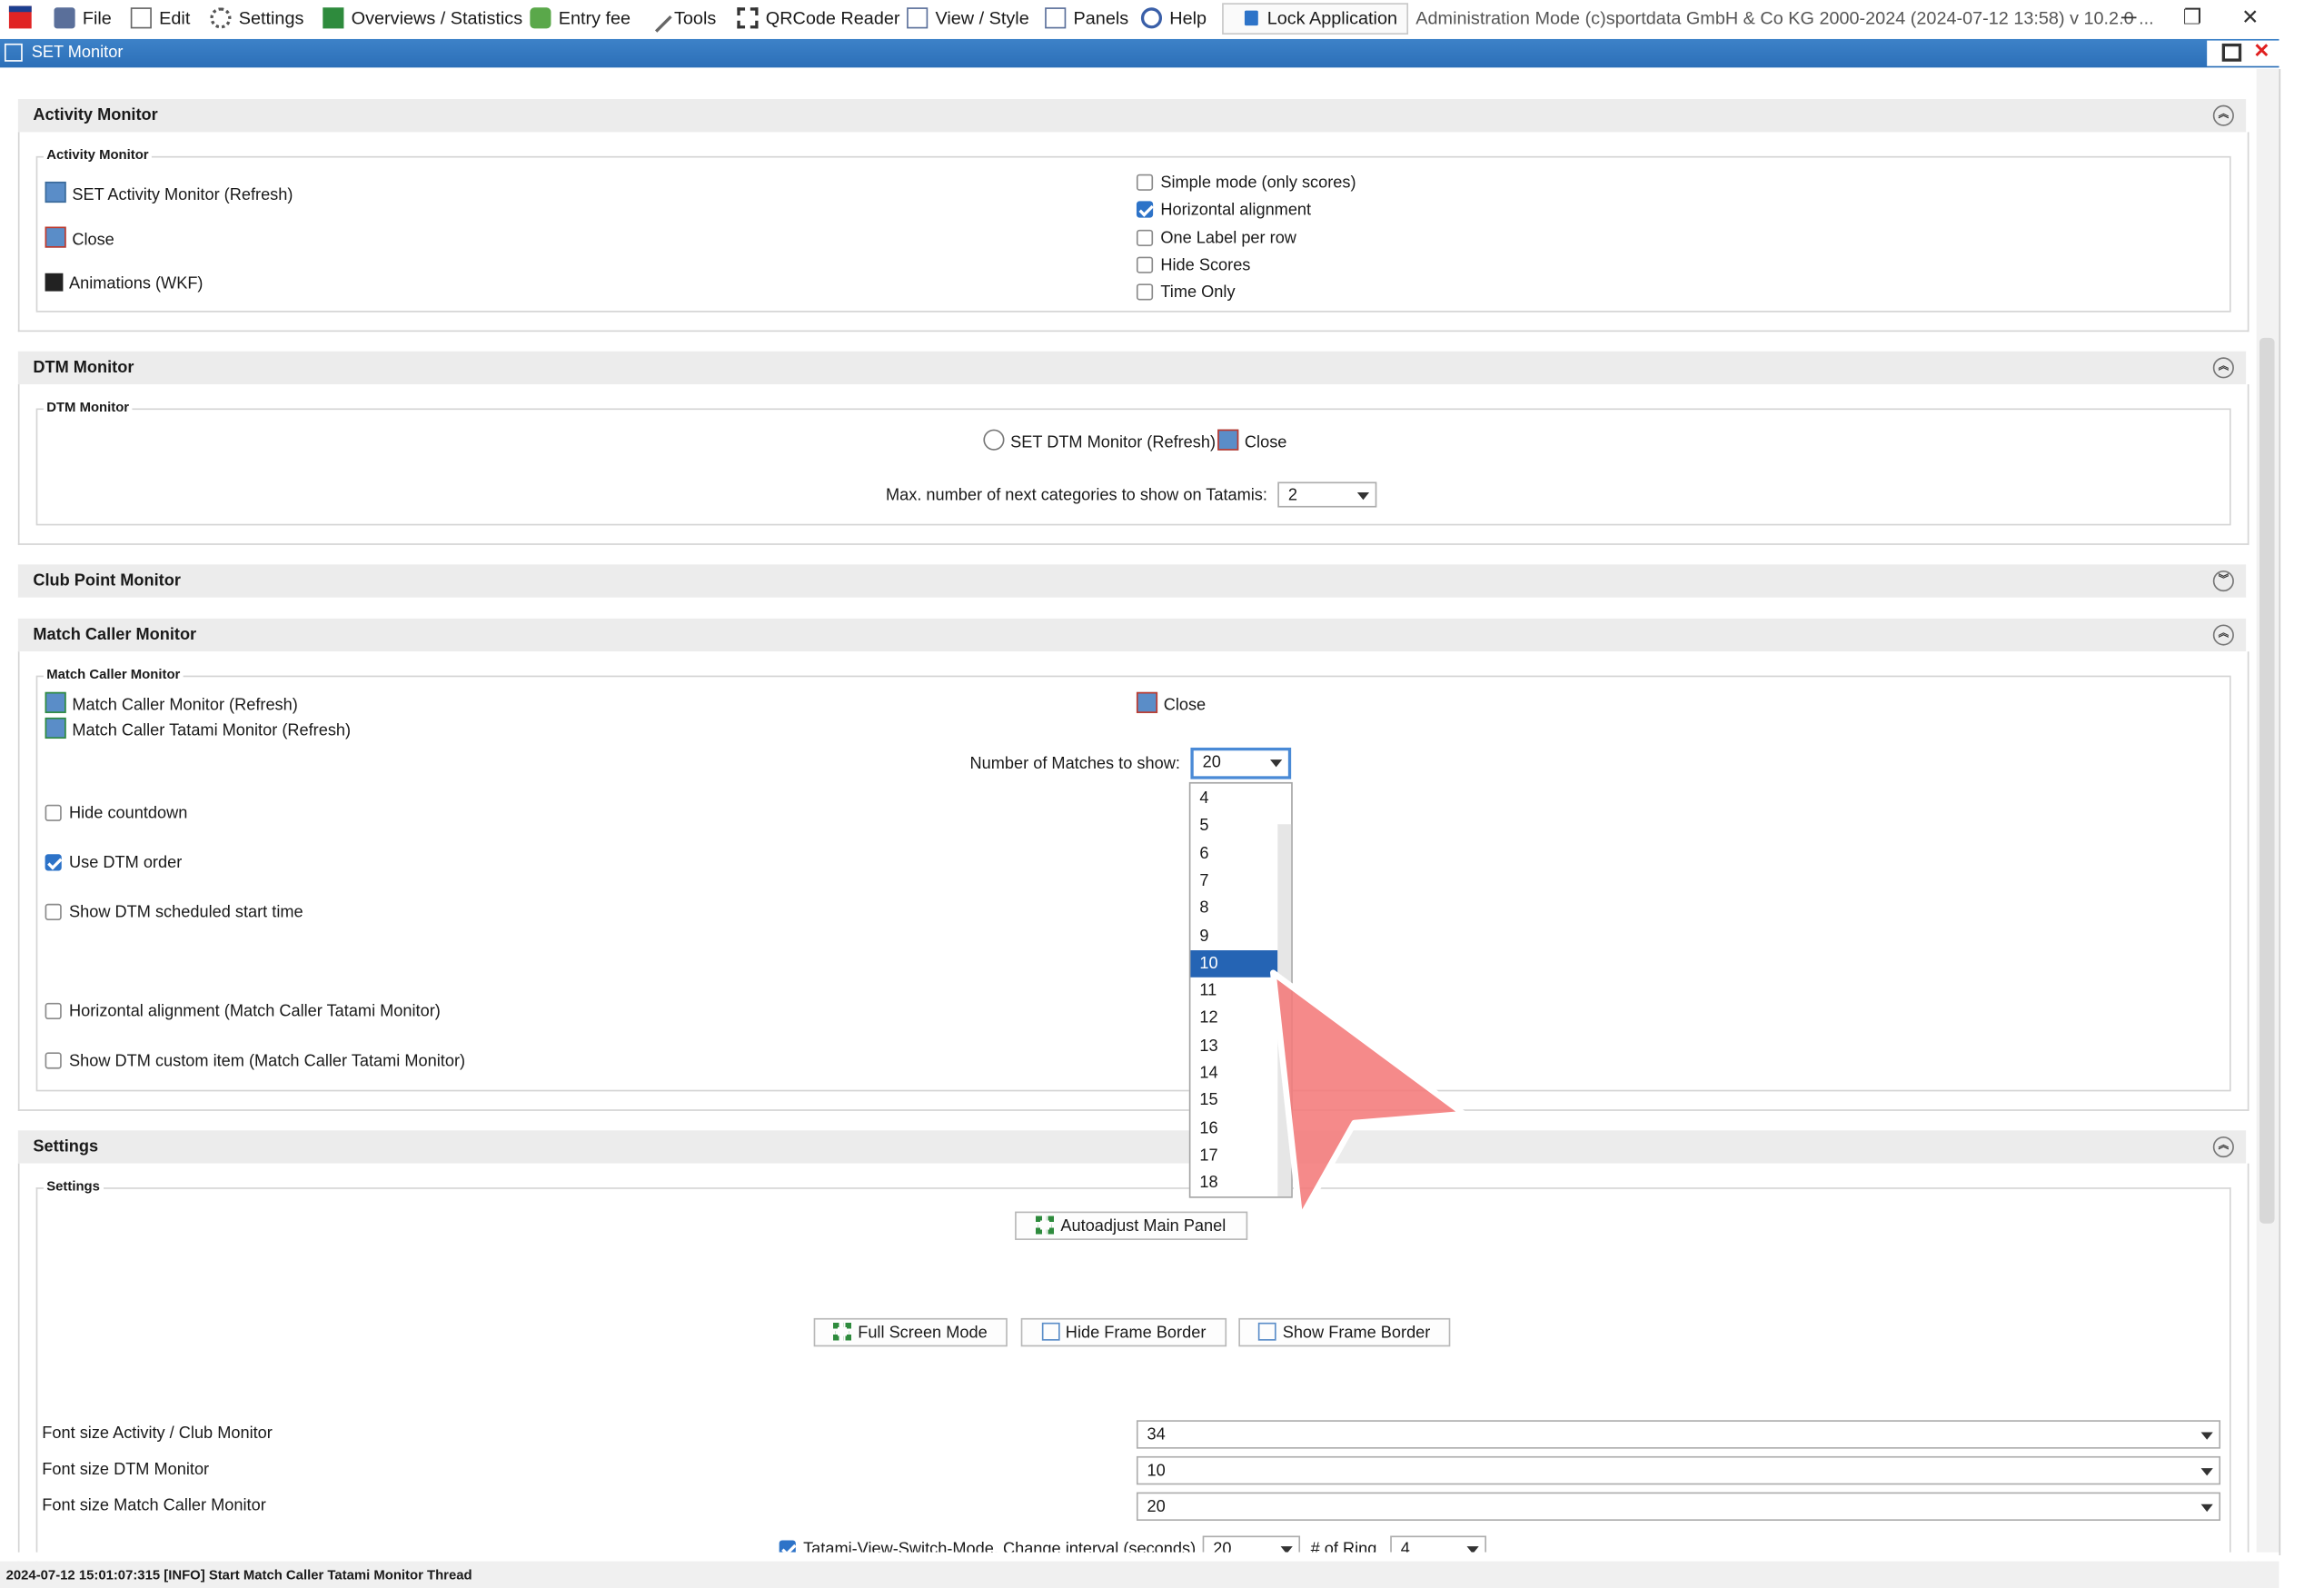 The image size is (2324, 1588). Describe the element at coordinates (1131, 1225) in the screenshot. I see `autoadjust-main-panel-button: Autoadjust Main Panel` at that location.